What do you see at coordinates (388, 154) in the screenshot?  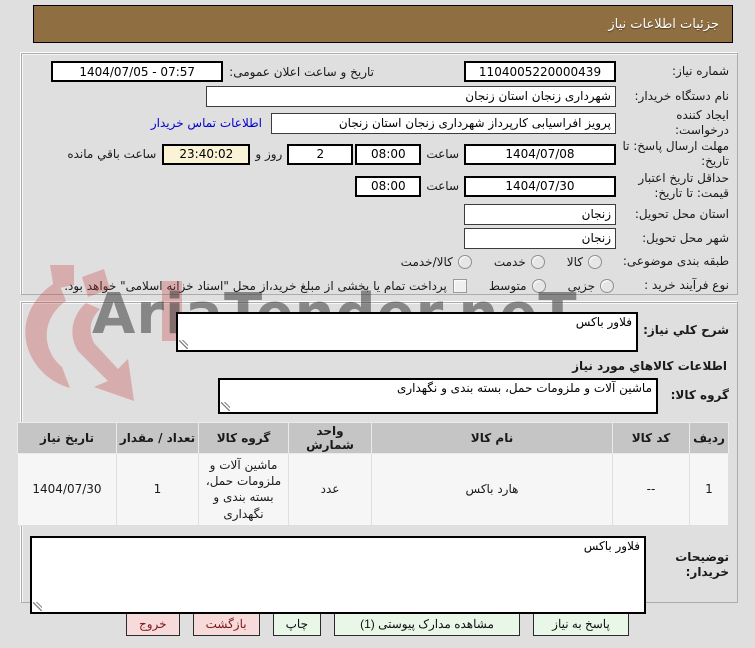 I see `reply-deadline-hour-input` at bounding box center [388, 154].